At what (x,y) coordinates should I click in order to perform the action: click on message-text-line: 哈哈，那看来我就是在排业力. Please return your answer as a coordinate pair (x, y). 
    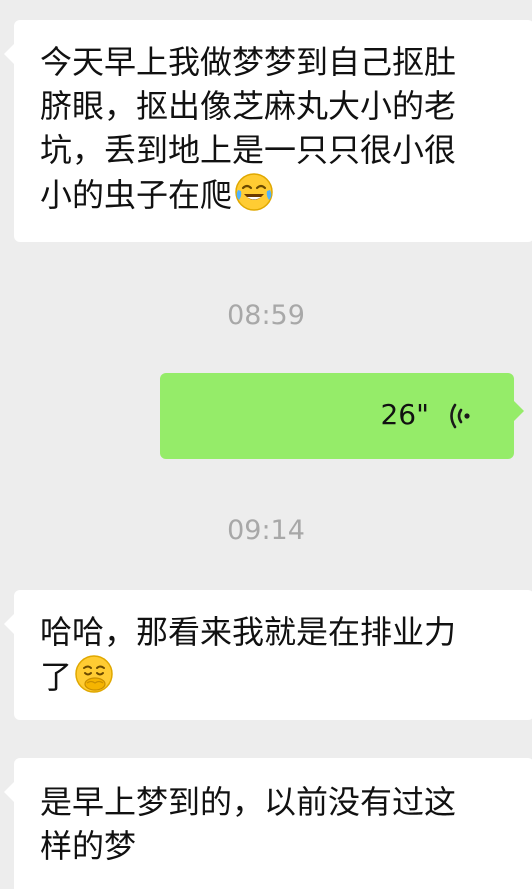
    Looking at the image, I should click on (248, 632).